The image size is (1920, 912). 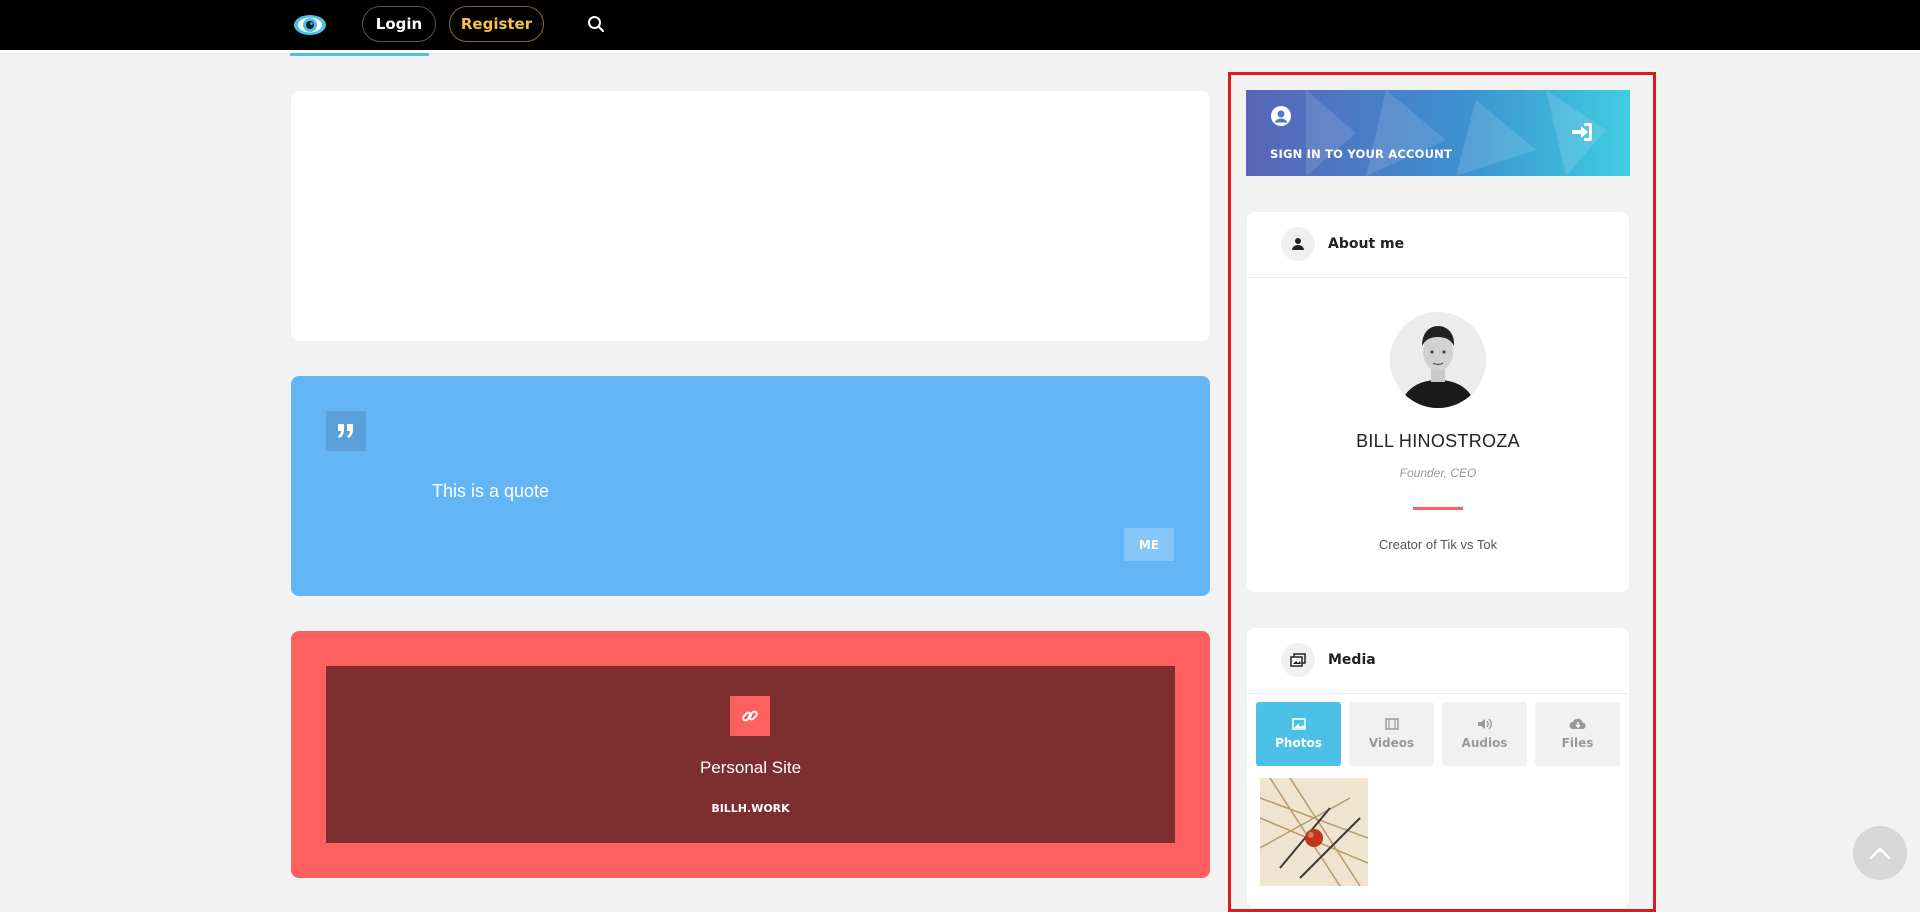 I want to click on chevron-up-icon, so click(x=1880, y=853).